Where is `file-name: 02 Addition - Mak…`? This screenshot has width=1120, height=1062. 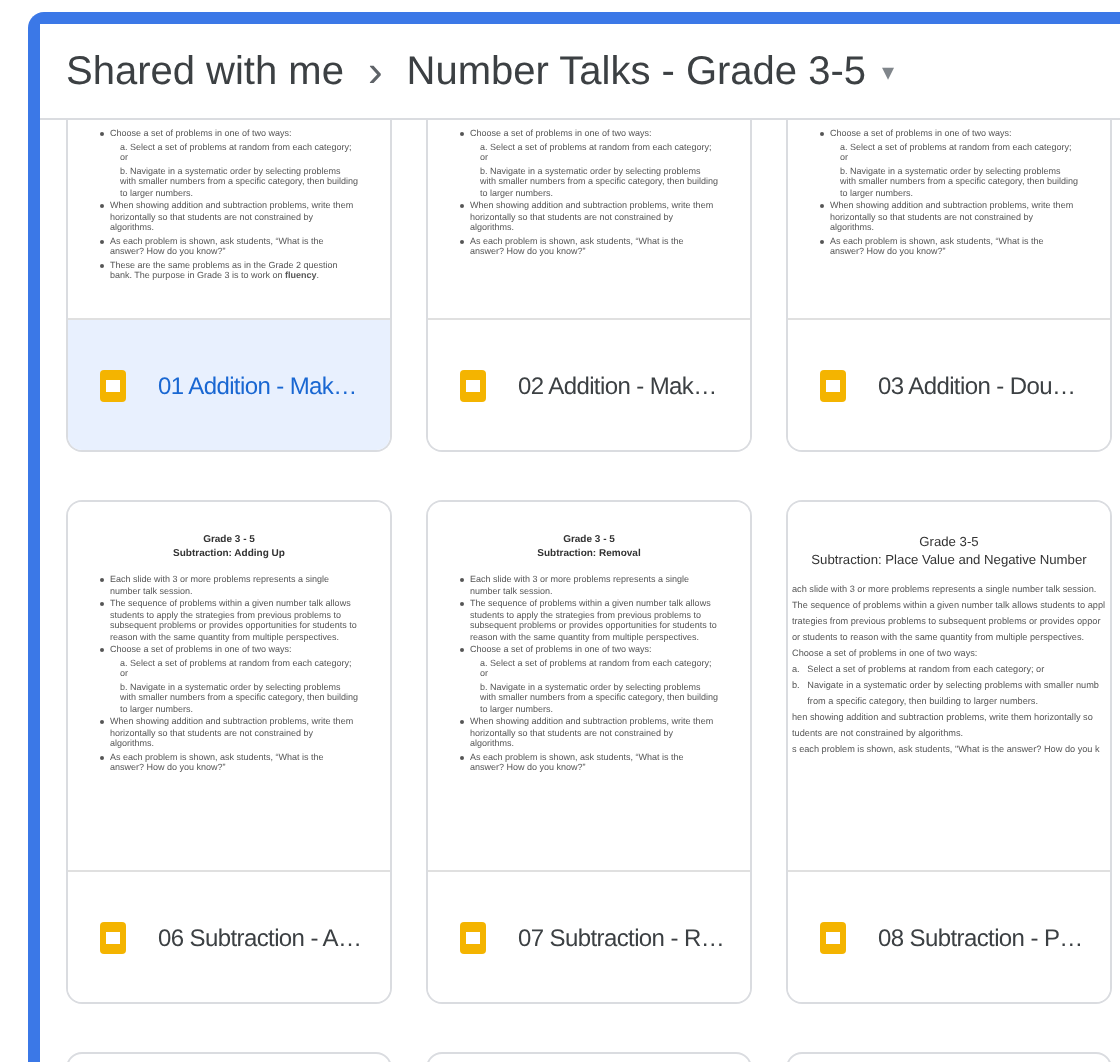 file-name: 02 Addition - Mak… is located at coordinates (617, 386).